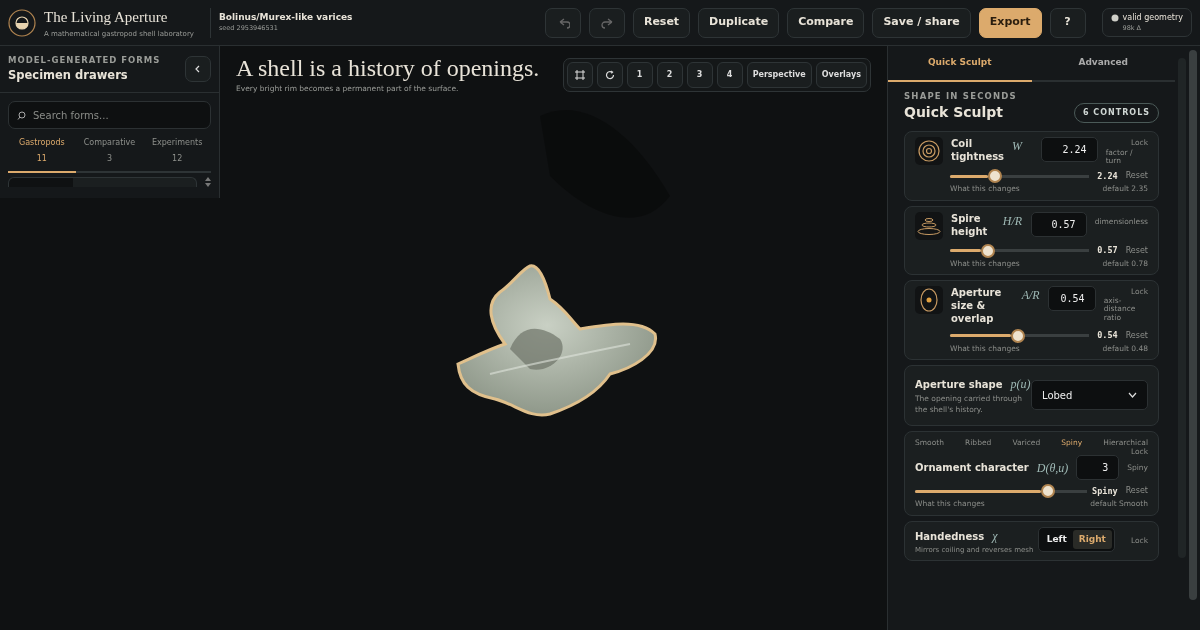  I want to click on toolbar-button: ?, so click(1067, 22).